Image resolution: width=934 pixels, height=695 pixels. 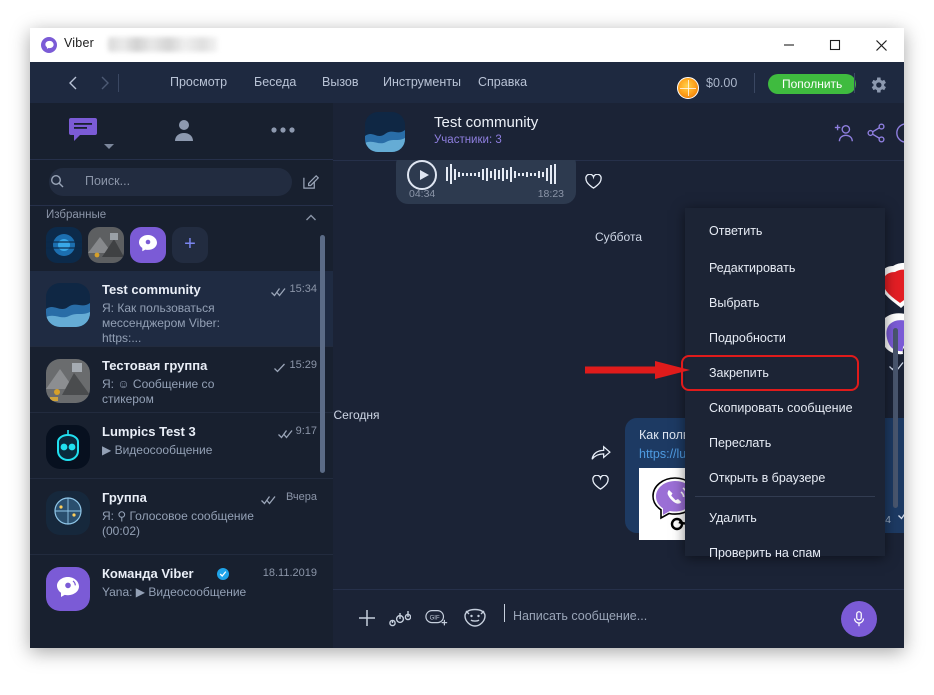 What do you see at coordinates (322, 354) in the screenshot?
I see `chat-list-scrollbar` at bounding box center [322, 354].